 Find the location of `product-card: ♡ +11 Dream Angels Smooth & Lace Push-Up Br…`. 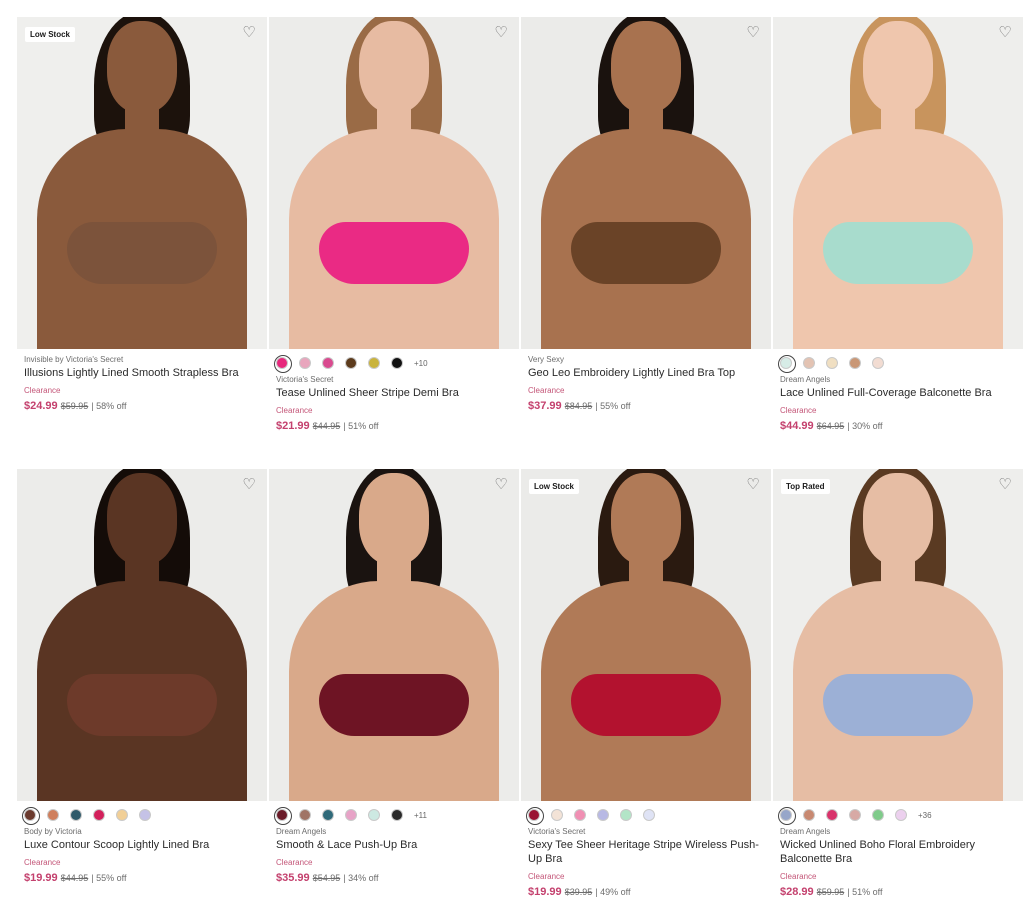

product-card: ♡ +11 Dream Angels Smooth & Lace Push-Up Br… is located at coordinates (394, 687).